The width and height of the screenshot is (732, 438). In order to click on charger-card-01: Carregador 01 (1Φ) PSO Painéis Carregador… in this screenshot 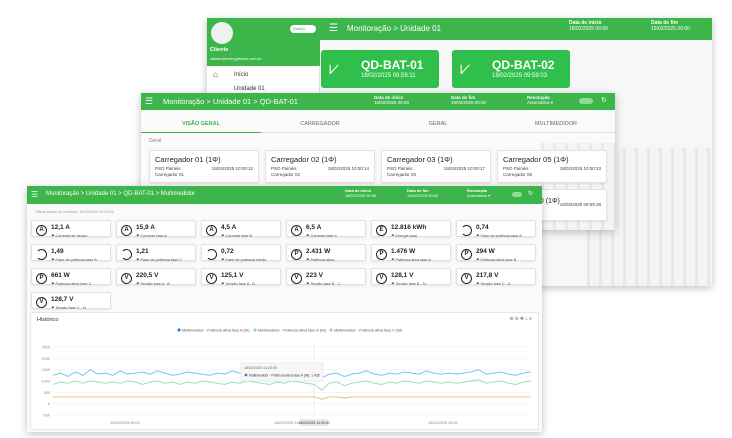, I will do `click(204, 166)`.